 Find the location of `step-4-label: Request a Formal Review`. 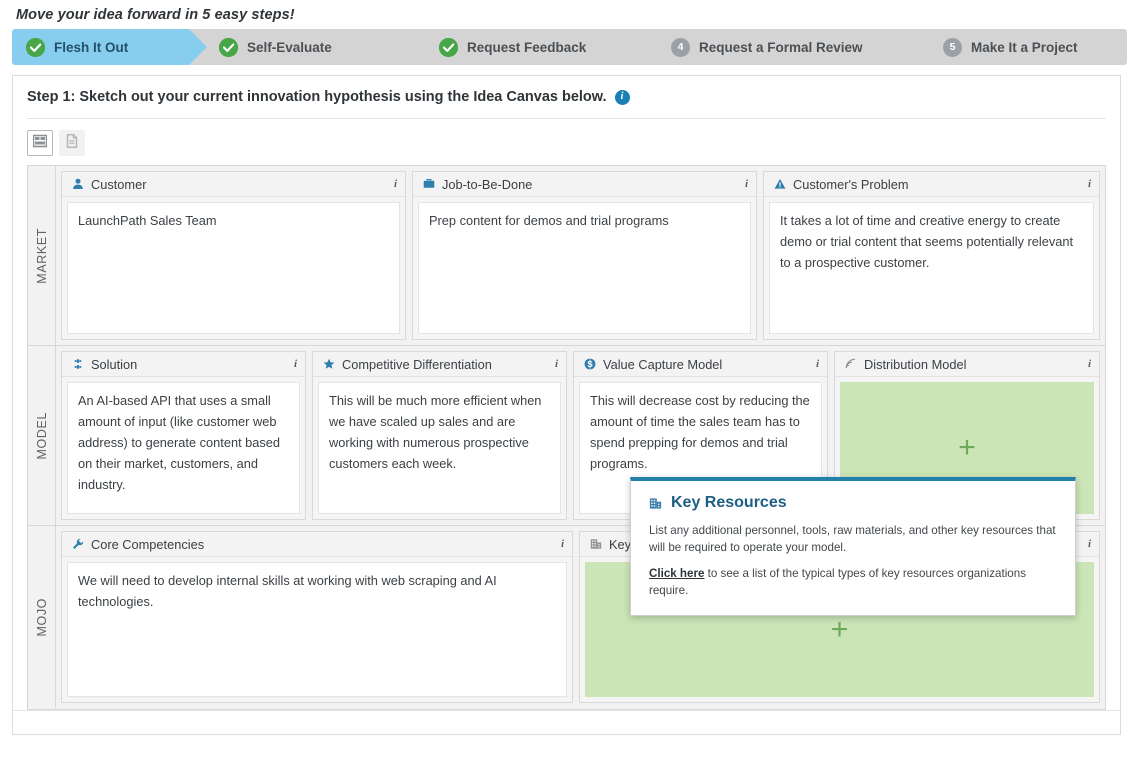

step-4-label: Request a Formal Review is located at coordinates (781, 47).